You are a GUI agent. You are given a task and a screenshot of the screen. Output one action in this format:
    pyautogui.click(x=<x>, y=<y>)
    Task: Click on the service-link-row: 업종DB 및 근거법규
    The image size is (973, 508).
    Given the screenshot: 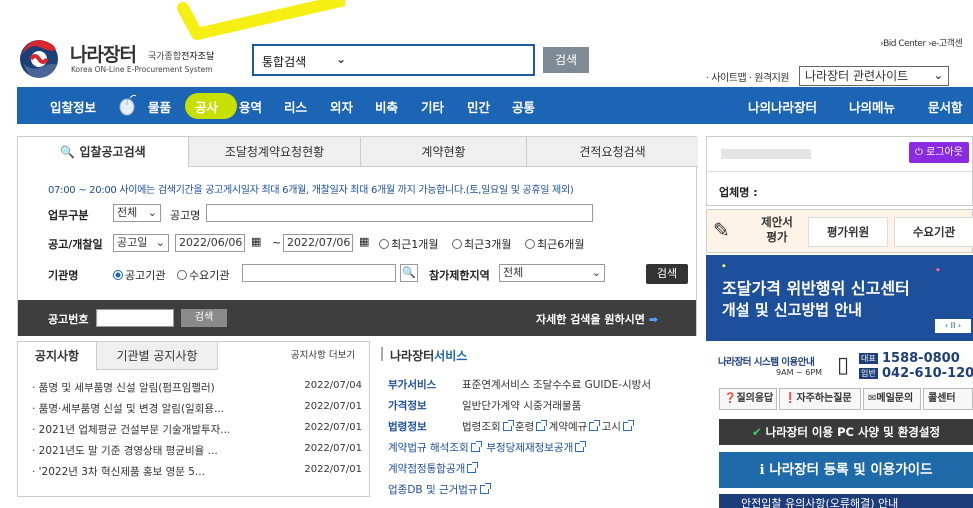 What is the action you would take?
    pyautogui.click(x=439, y=489)
    